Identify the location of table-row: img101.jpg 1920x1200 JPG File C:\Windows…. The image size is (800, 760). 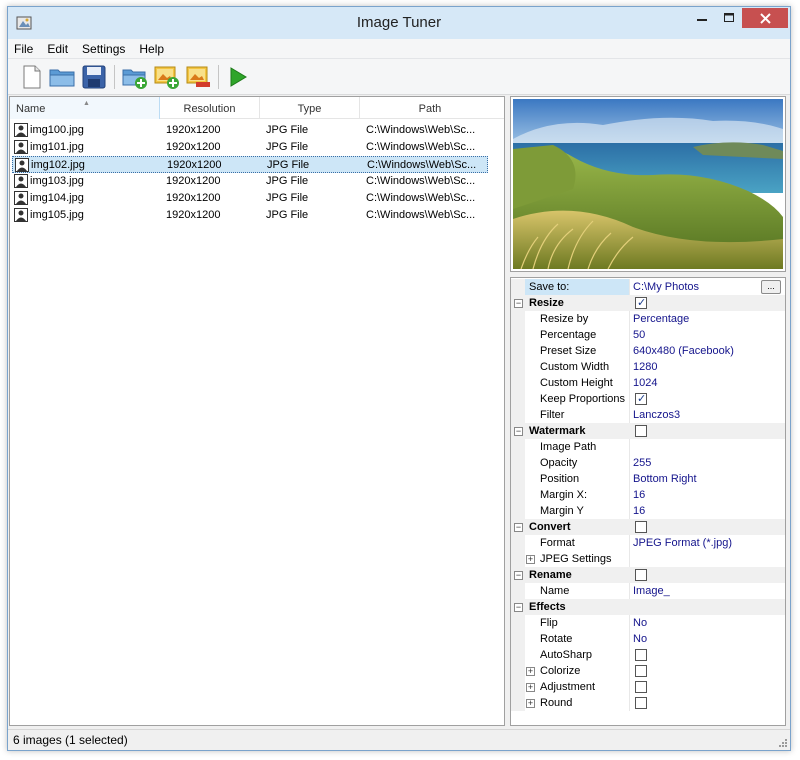
(250, 147).